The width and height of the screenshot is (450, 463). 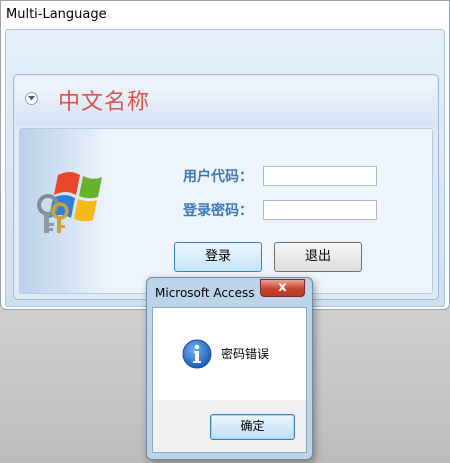 I want to click on login-button: 登录, so click(x=218, y=257).